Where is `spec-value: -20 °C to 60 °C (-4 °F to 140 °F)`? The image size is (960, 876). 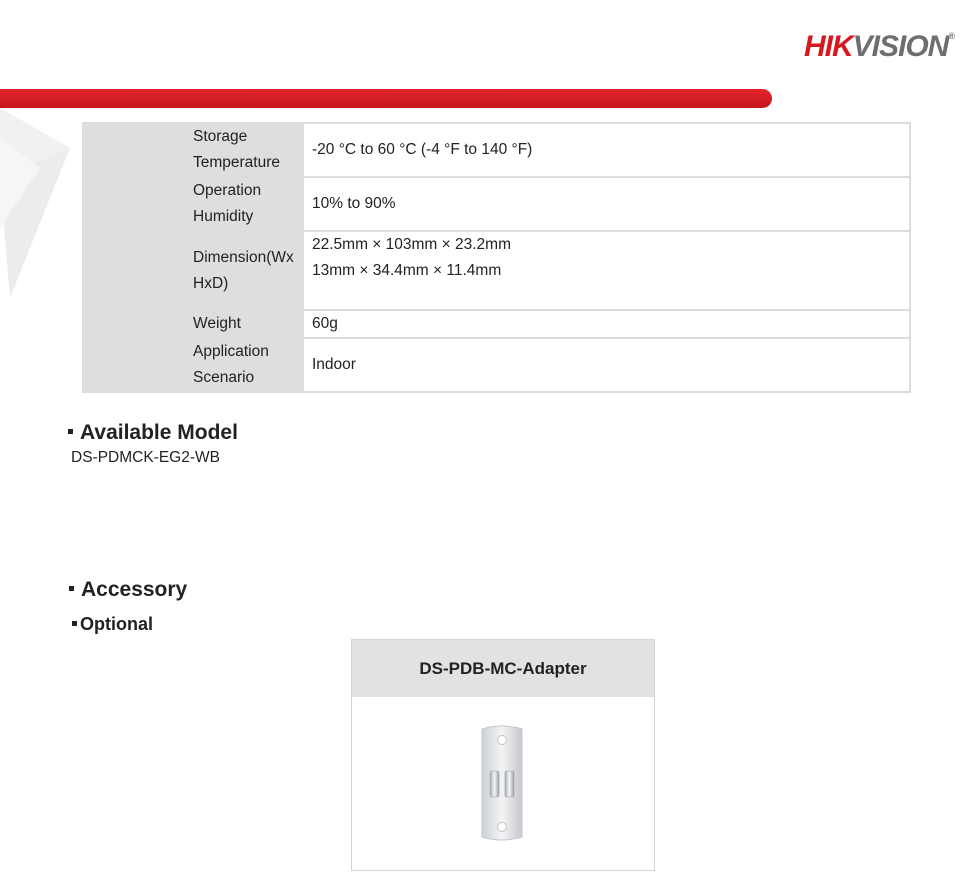 spec-value: -20 °C to 60 °C (-4 °F to 140 °F) is located at coordinates (606, 150).